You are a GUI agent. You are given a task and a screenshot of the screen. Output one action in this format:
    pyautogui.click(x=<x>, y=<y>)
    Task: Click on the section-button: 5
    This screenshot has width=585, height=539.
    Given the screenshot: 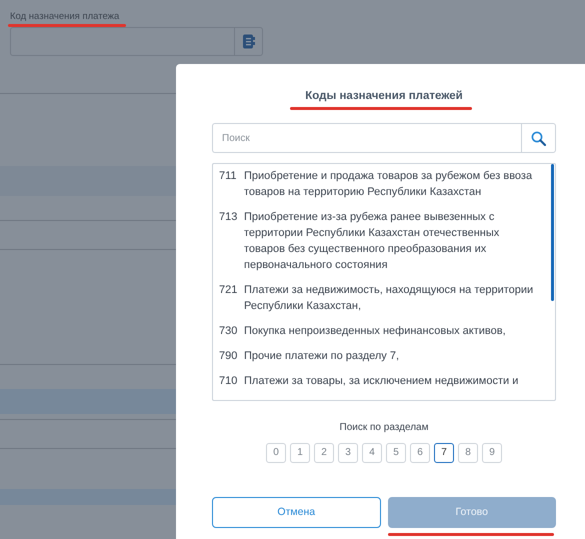 What is the action you would take?
    pyautogui.click(x=396, y=453)
    